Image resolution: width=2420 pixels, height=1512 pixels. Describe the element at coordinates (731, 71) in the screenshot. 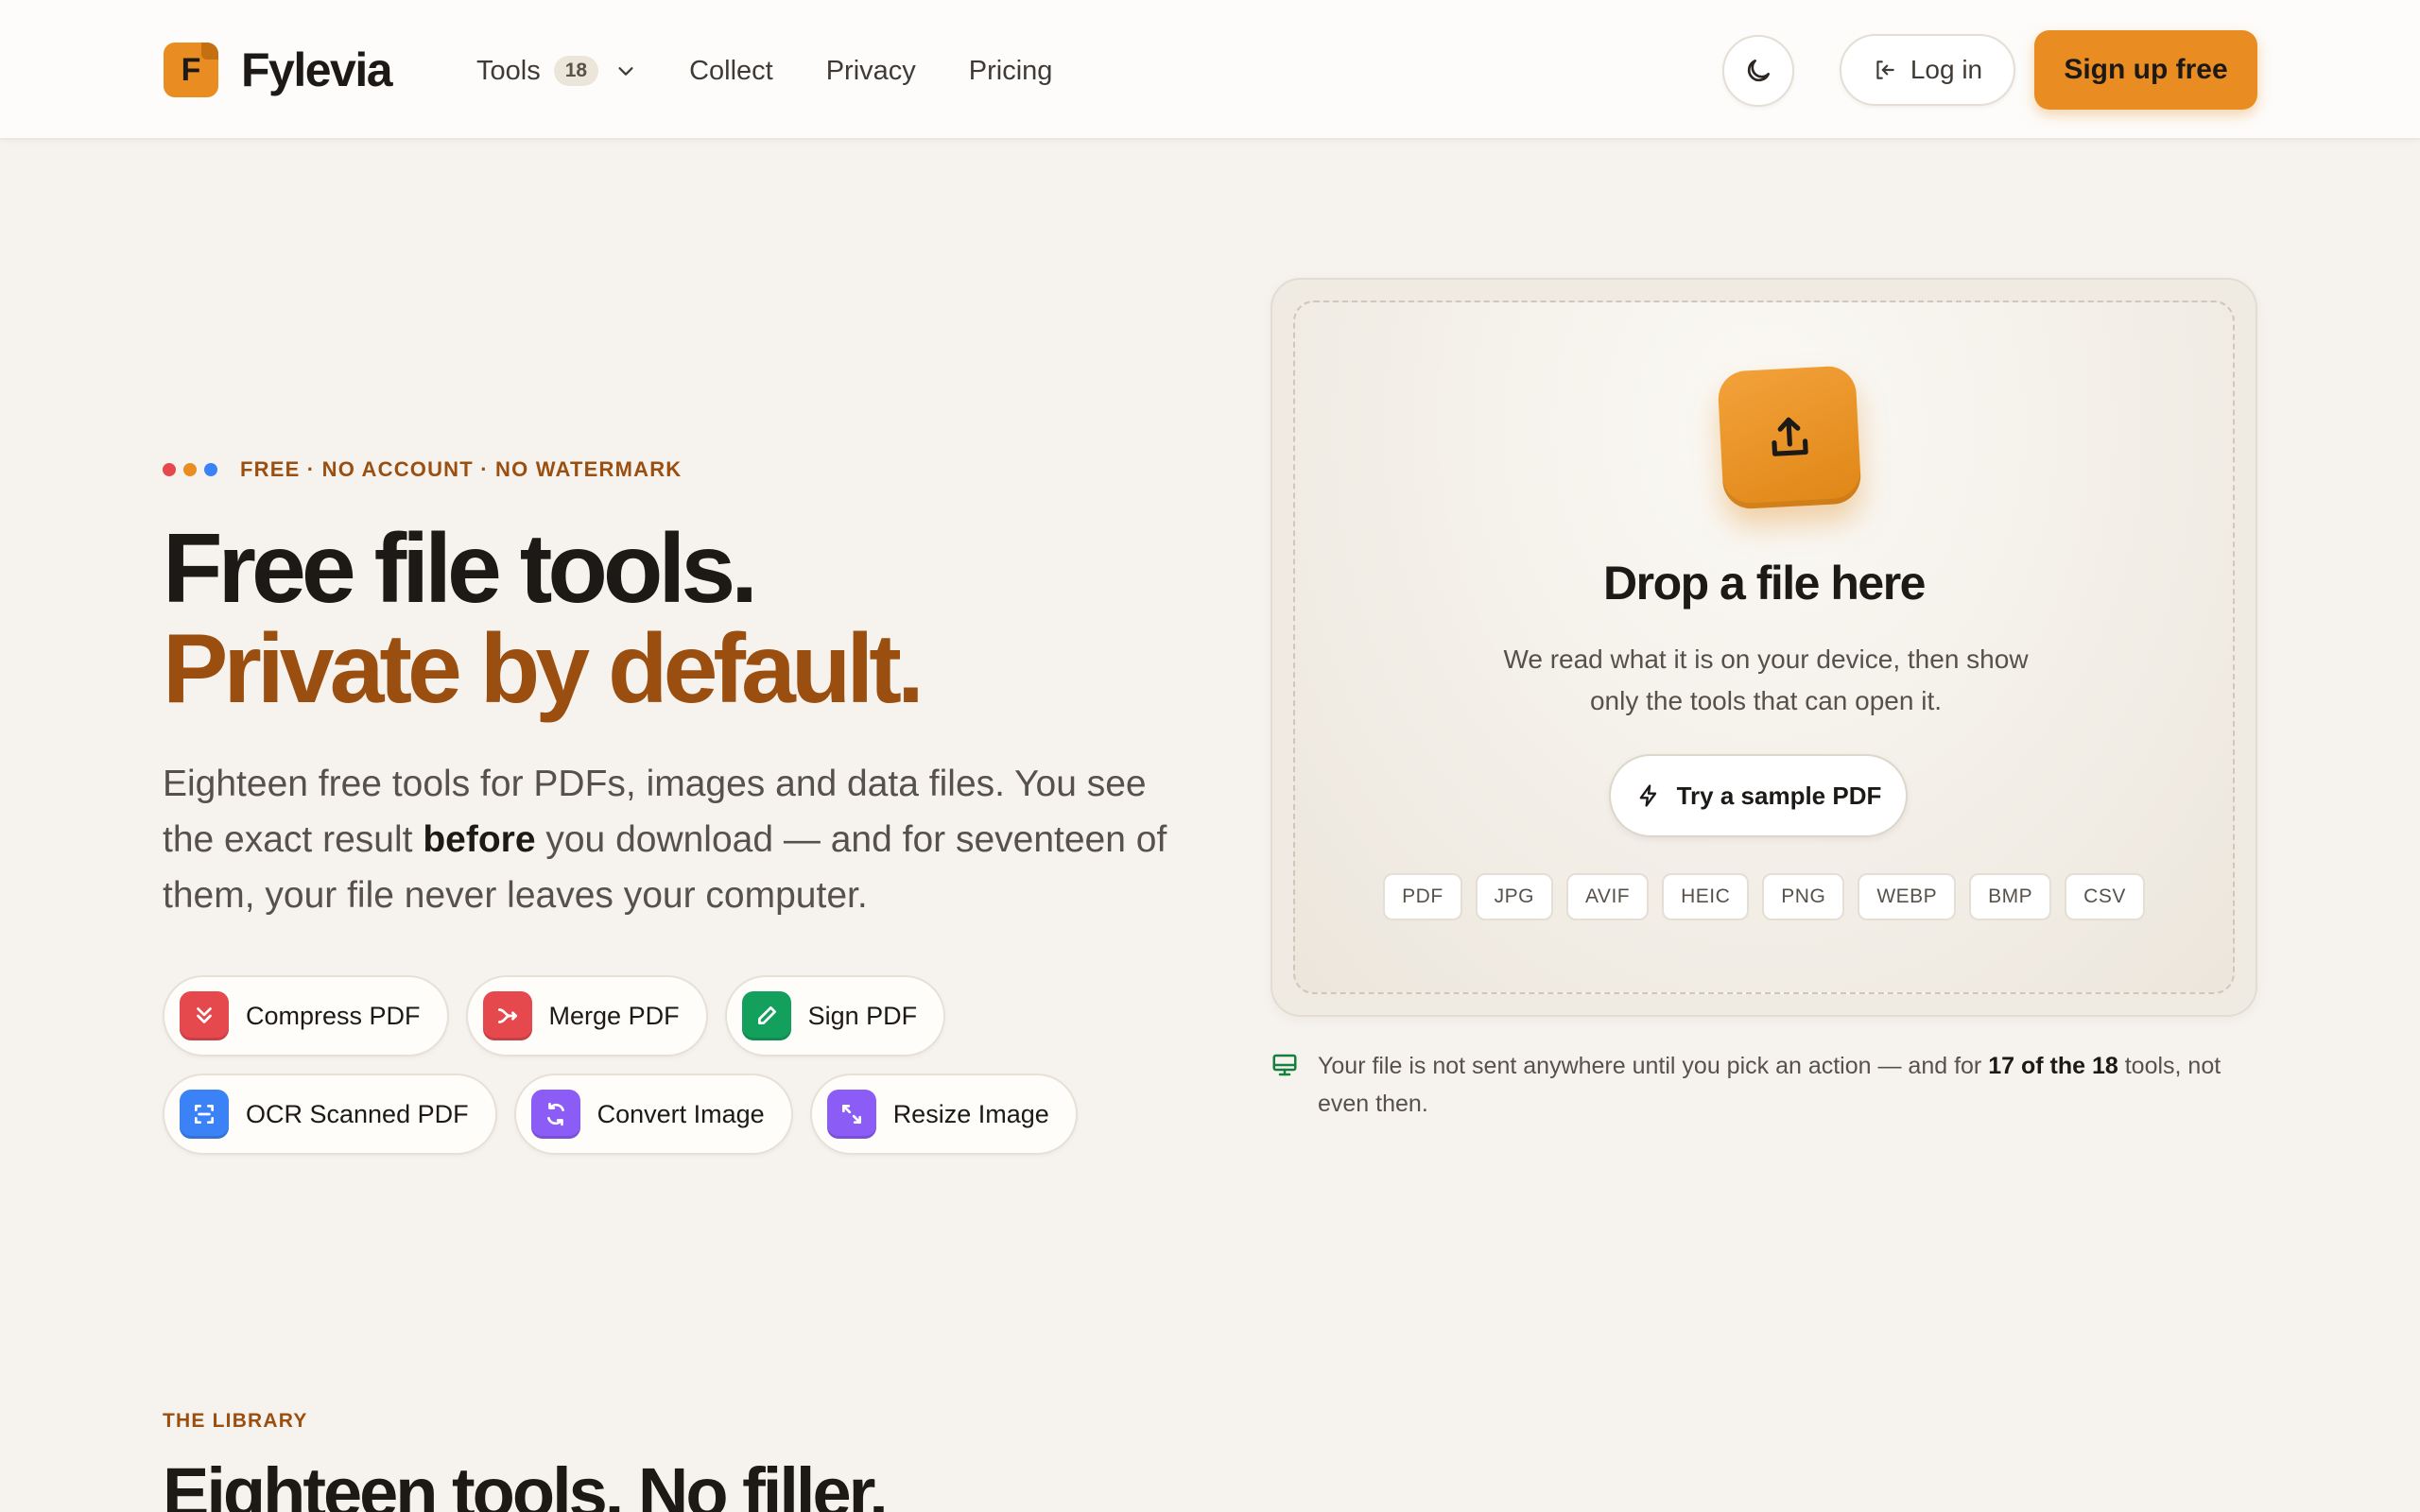

I see `nav-collect: Collect` at that location.